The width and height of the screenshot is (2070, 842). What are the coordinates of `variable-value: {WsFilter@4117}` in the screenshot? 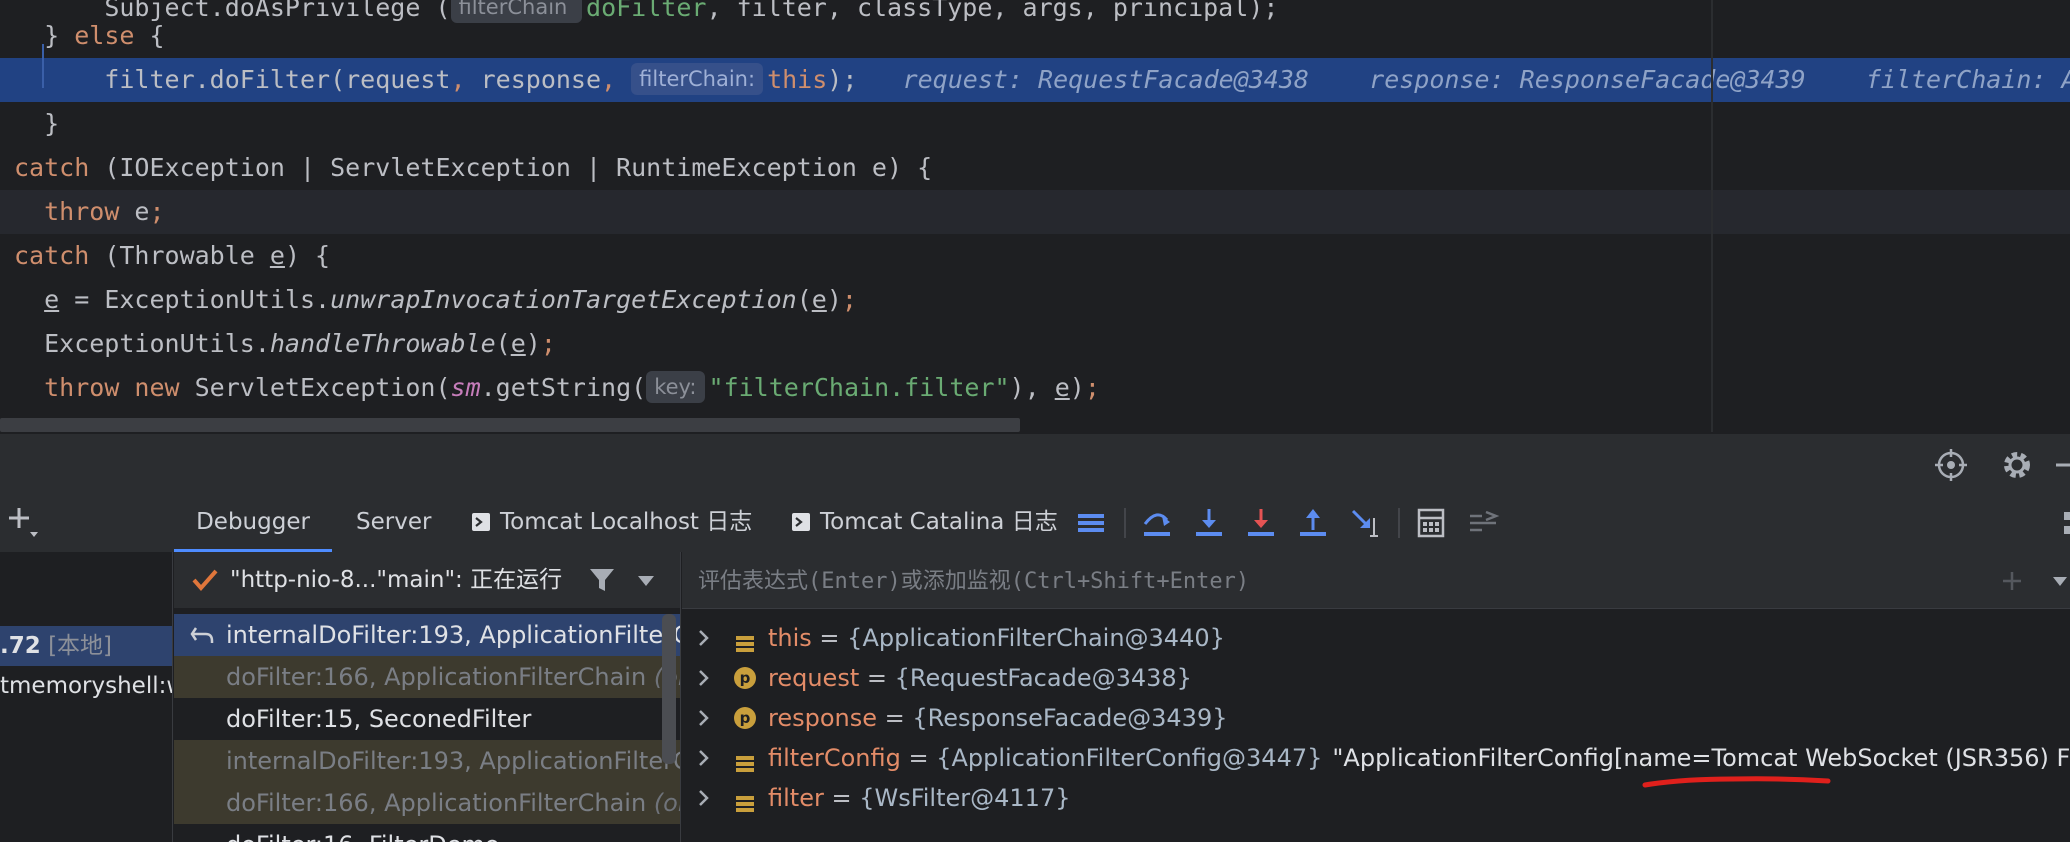 It's located at (965, 798).